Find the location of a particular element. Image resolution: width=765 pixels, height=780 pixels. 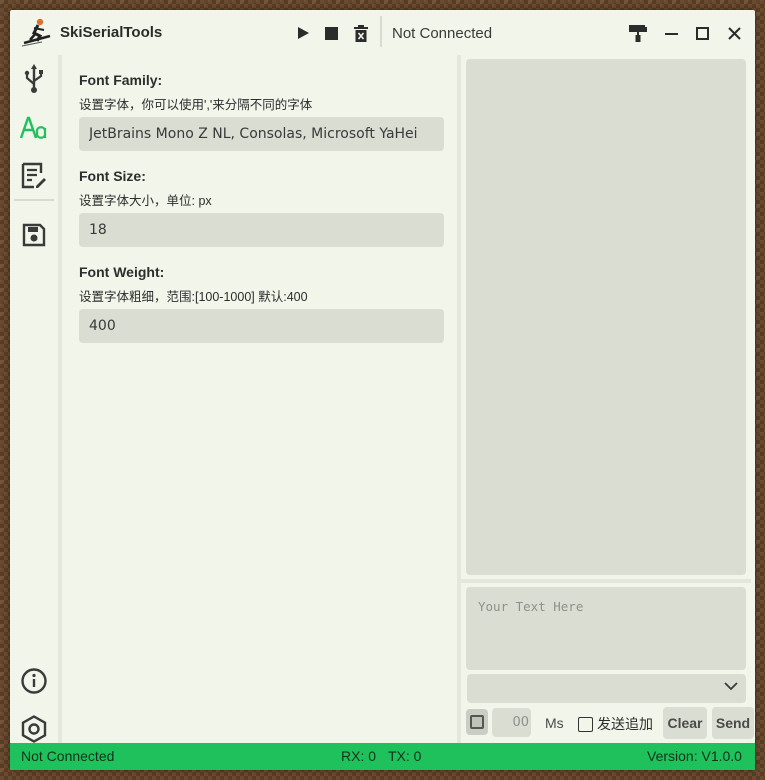

font-family-input is located at coordinates (261, 134).